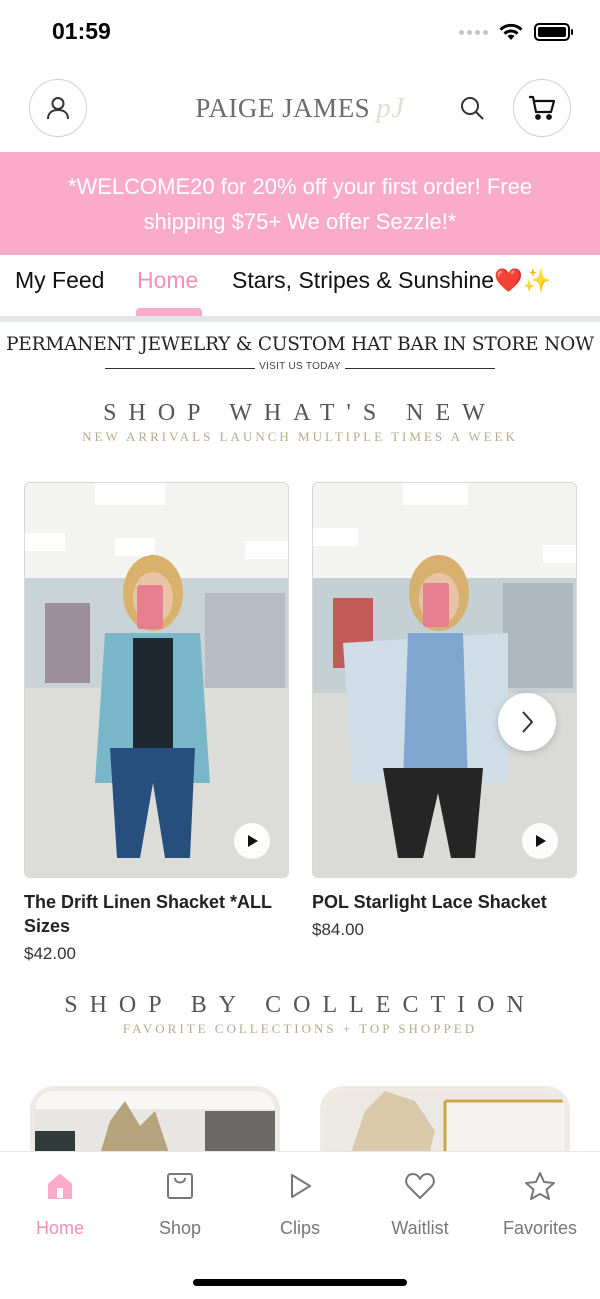  I want to click on tabbar-item-clips: Clips, so click(300, 1202).